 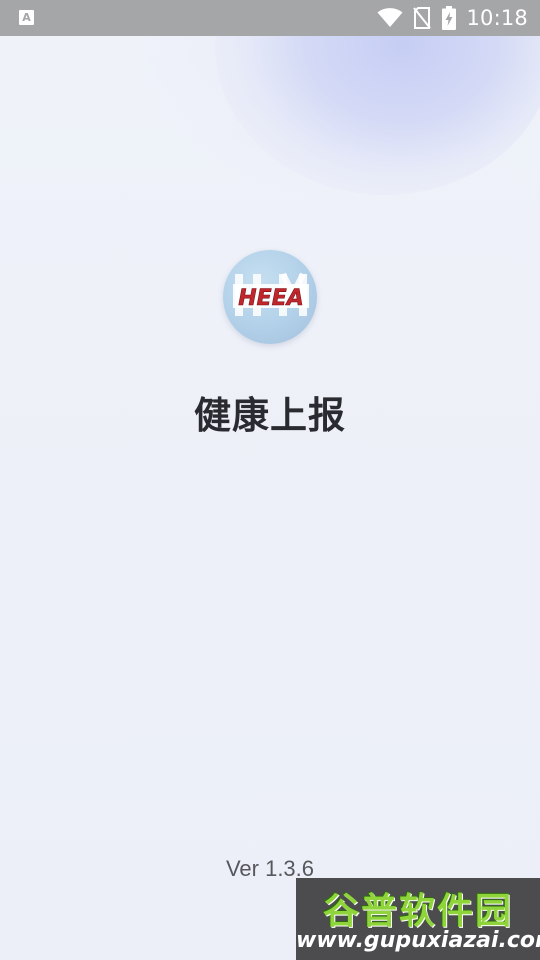 I want to click on app-logo: HEEA, so click(x=270, y=297).